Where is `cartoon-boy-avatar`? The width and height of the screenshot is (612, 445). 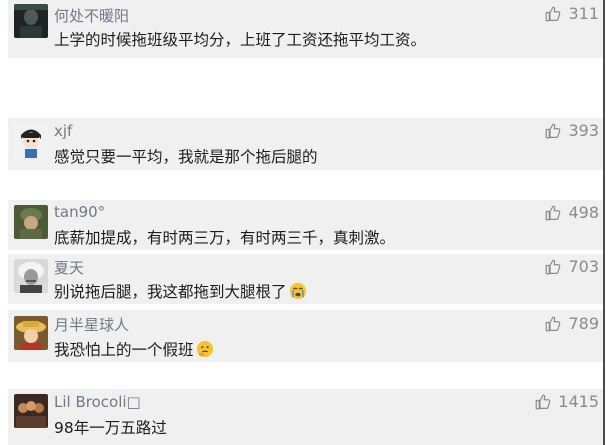 cartoon-boy-avatar is located at coordinates (31, 141).